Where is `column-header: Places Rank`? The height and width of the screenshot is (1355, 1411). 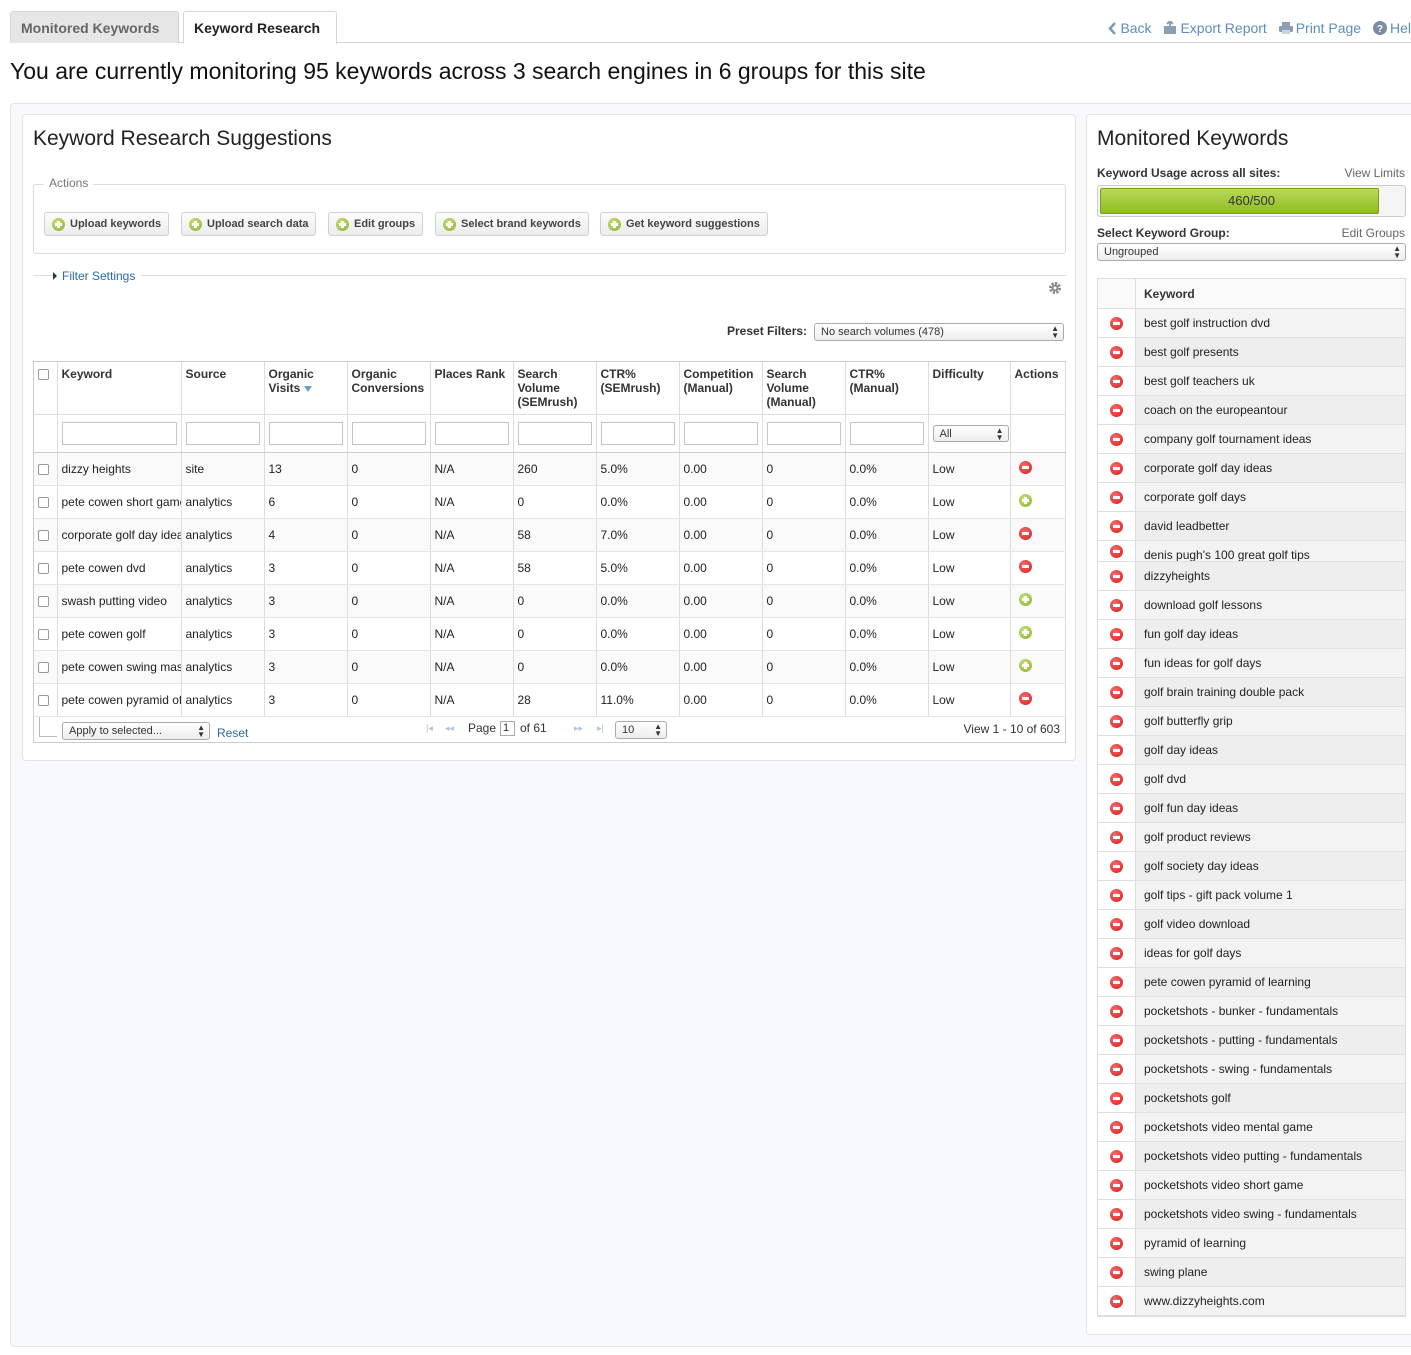 column-header: Places Rank is located at coordinates (472, 388).